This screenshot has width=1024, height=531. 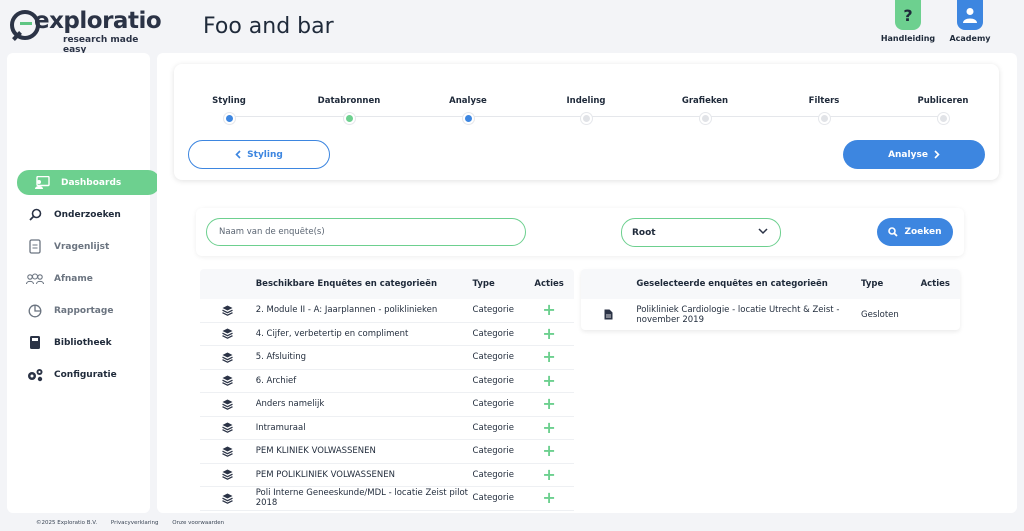 What do you see at coordinates (85, 374) in the screenshot?
I see `sidebar-item-label: Configuratie` at bounding box center [85, 374].